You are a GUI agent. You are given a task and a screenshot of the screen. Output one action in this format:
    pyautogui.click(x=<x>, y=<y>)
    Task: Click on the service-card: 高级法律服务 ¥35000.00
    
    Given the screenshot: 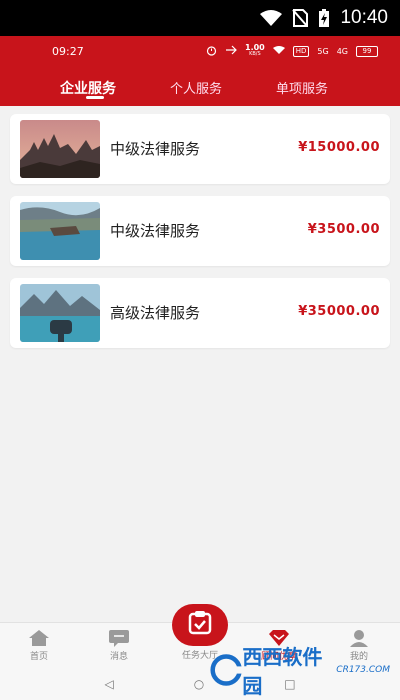 What is the action you would take?
    pyautogui.click(x=200, y=313)
    